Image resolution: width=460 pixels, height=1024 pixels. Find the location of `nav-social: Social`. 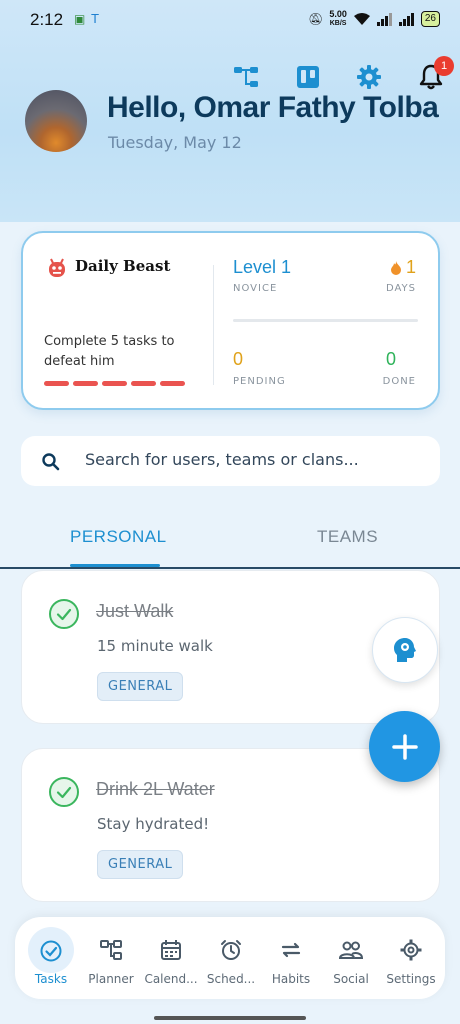

nav-social: Social is located at coordinates (351, 958).